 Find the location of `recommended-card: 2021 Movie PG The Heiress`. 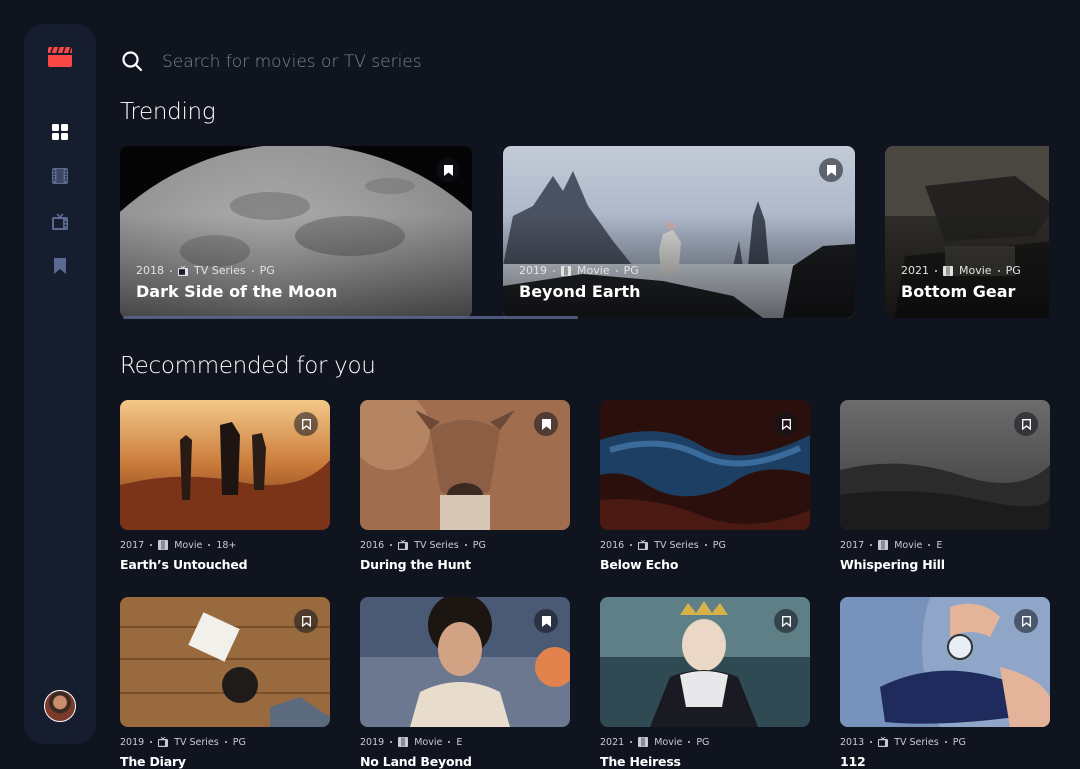

recommended-card: 2021 Movie PG The Heiress is located at coordinates (705, 683).